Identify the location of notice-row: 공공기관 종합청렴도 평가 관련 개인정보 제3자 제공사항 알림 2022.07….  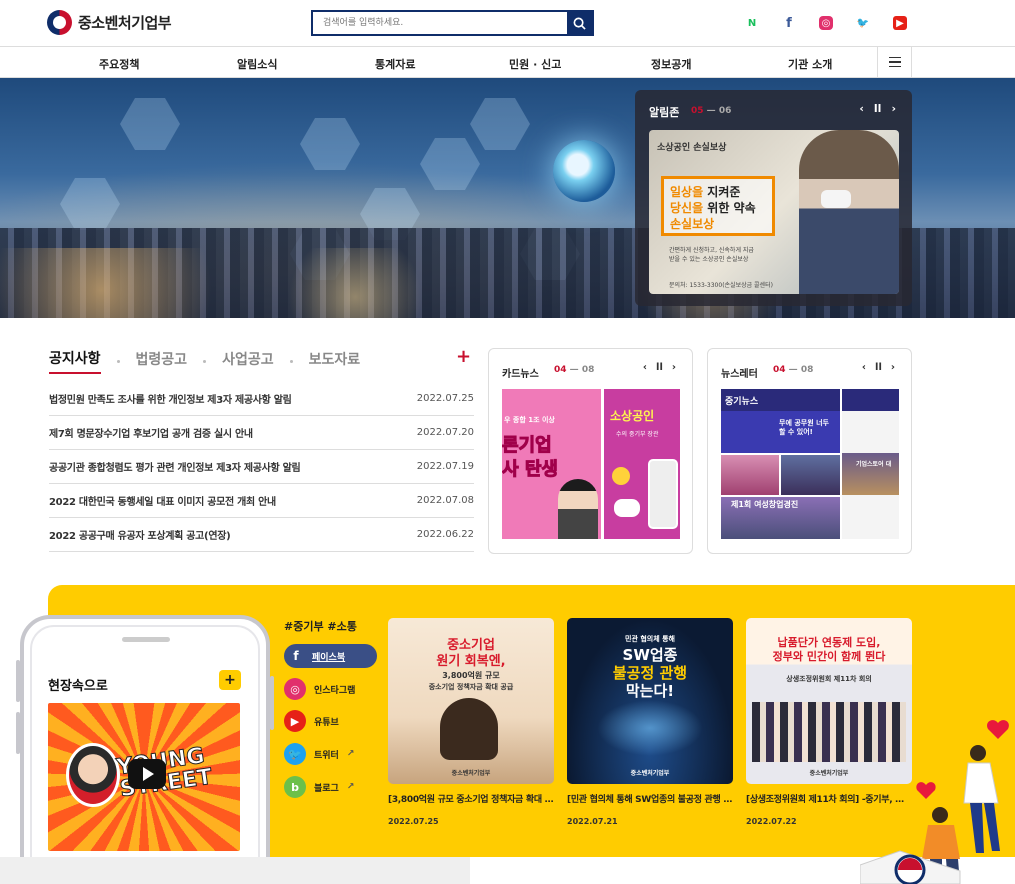
(261, 467).